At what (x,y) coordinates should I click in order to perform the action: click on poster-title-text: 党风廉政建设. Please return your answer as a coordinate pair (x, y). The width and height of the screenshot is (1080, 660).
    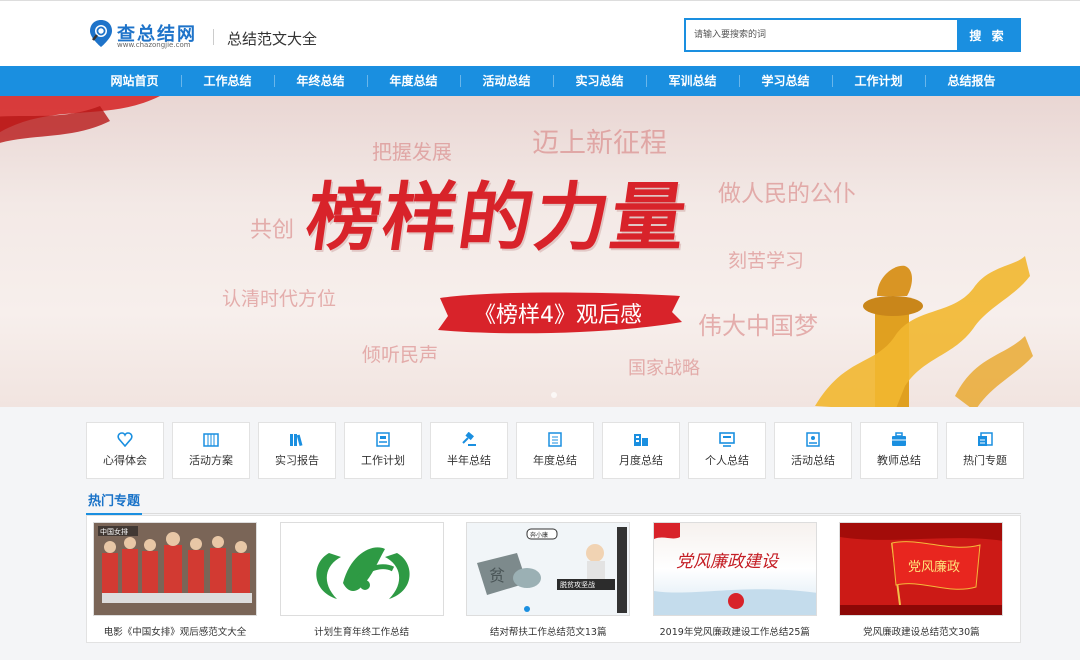
    Looking at the image, I should click on (728, 562).